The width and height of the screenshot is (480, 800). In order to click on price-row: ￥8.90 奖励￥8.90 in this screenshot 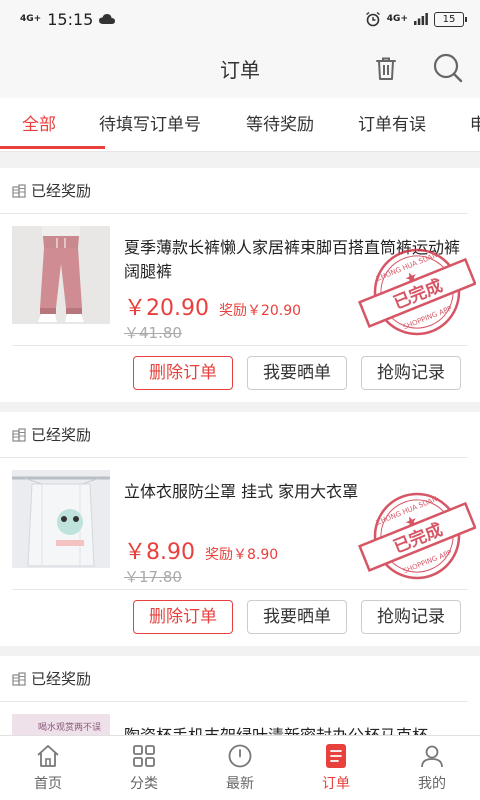, I will do `click(201, 550)`.